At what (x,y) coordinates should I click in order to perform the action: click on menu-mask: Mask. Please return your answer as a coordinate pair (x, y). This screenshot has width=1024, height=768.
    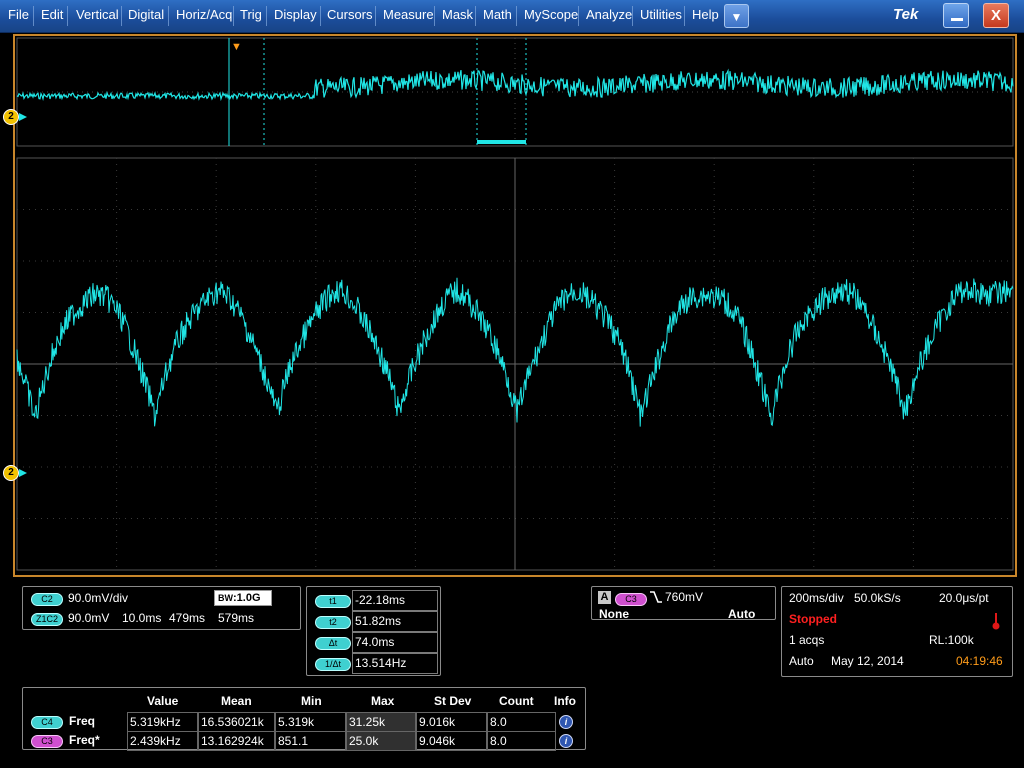
    Looking at the image, I should click on (457, 14).